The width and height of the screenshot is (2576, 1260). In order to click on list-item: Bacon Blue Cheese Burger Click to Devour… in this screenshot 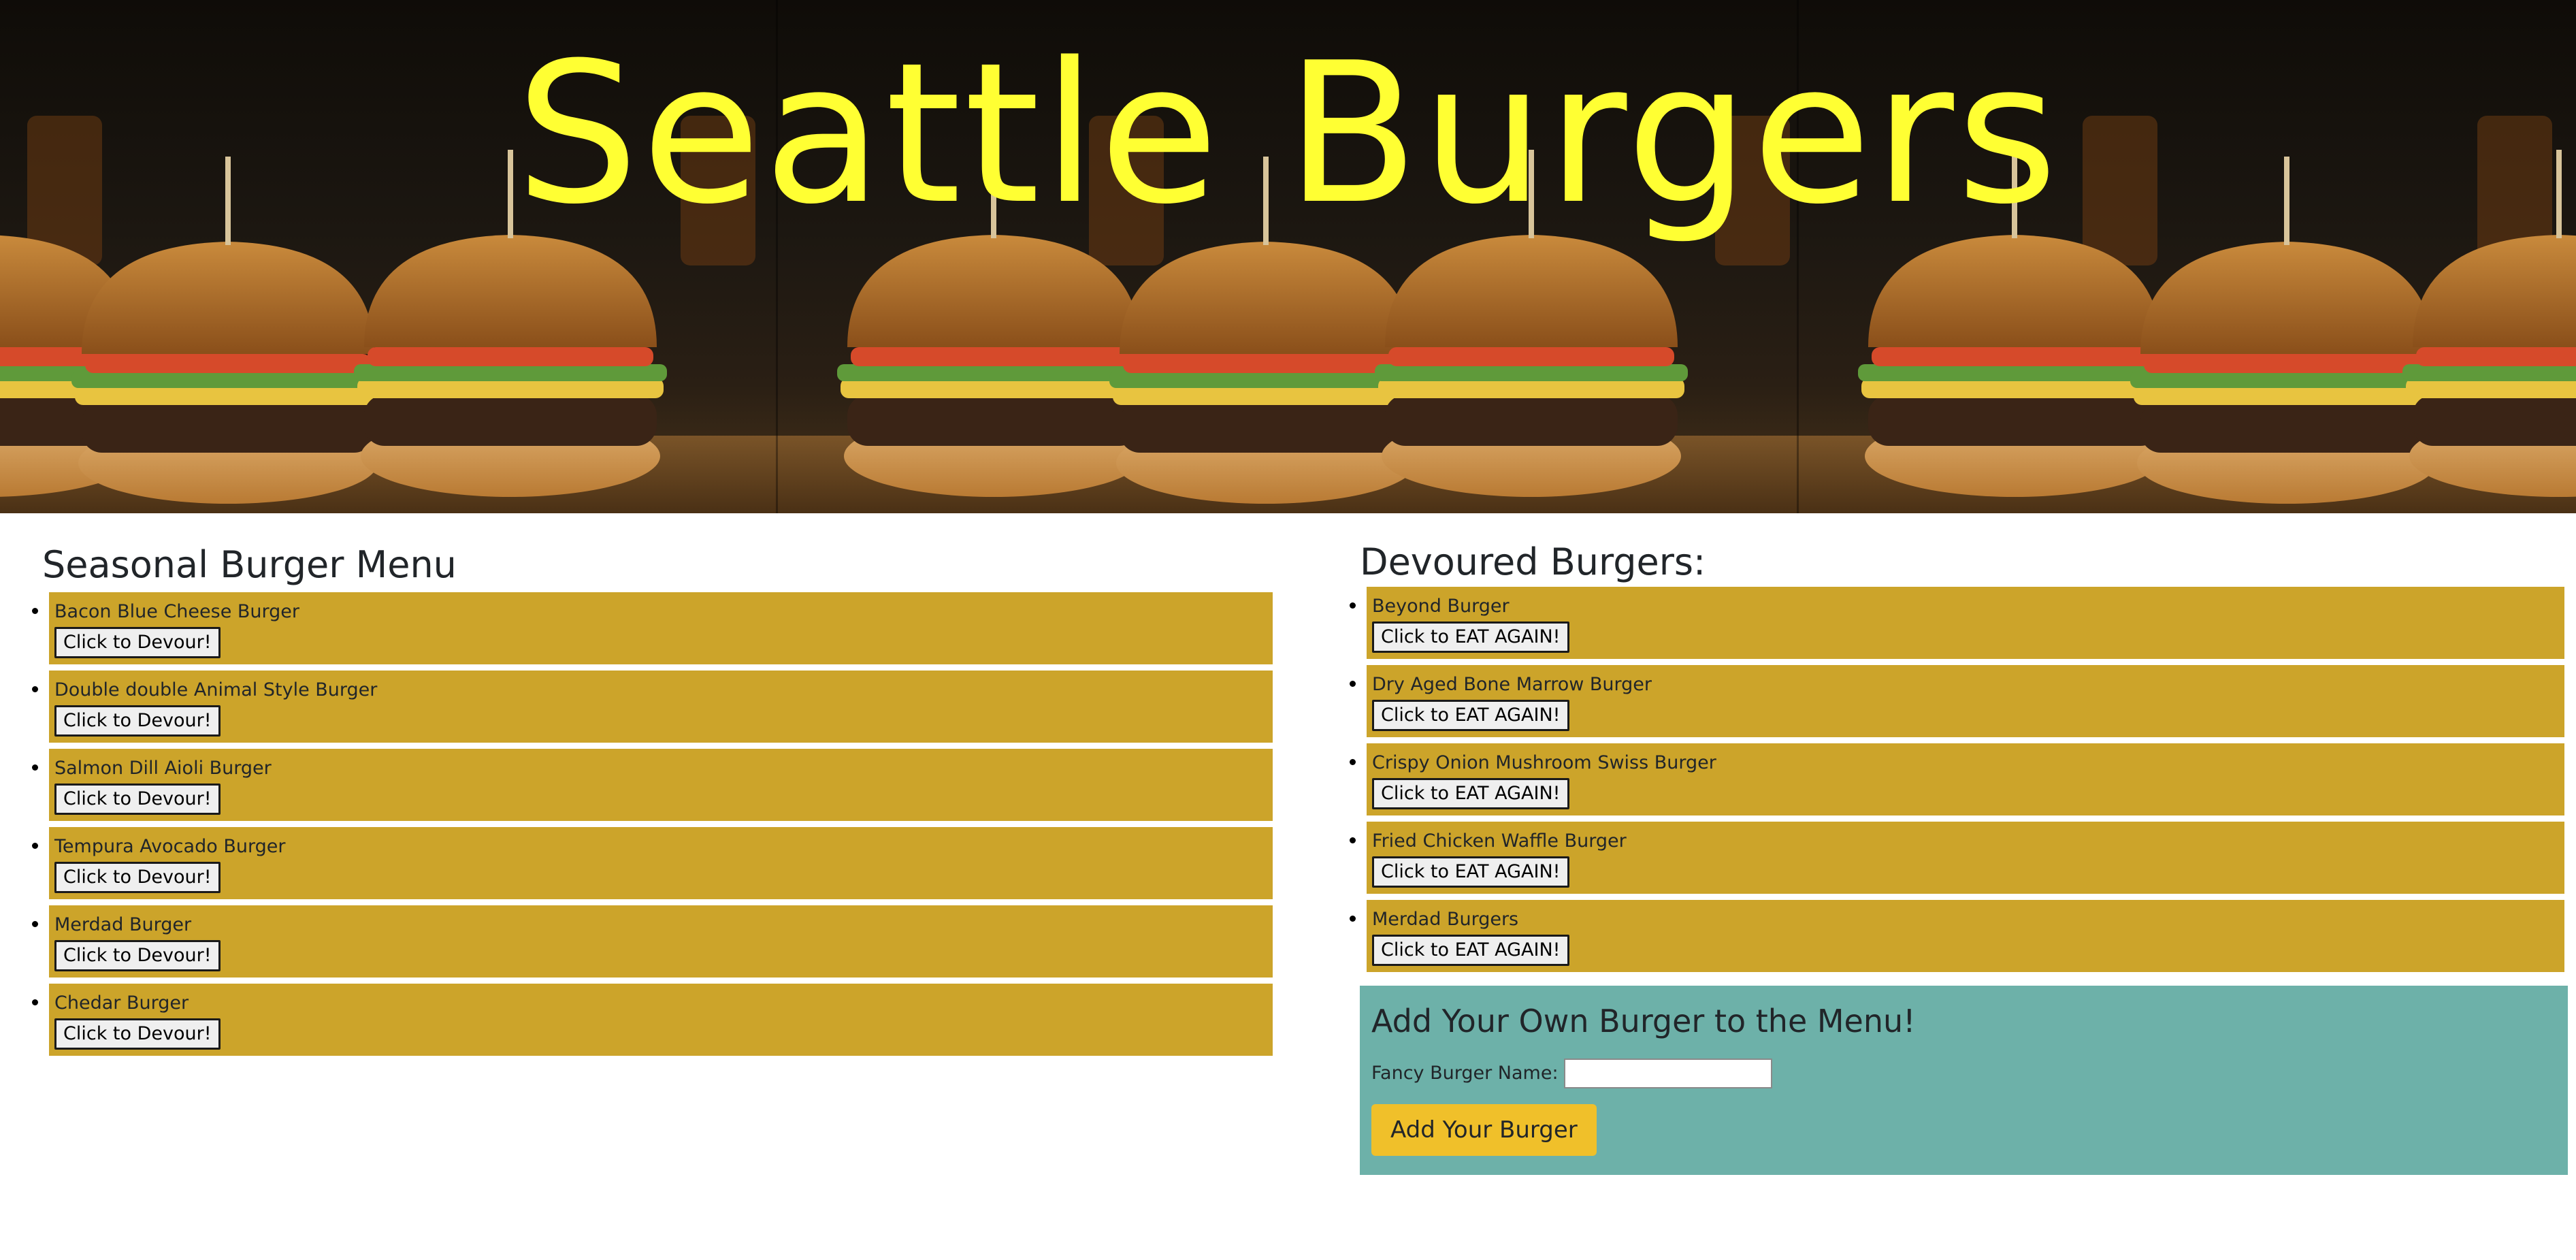, I will do `click(661, 628)`.